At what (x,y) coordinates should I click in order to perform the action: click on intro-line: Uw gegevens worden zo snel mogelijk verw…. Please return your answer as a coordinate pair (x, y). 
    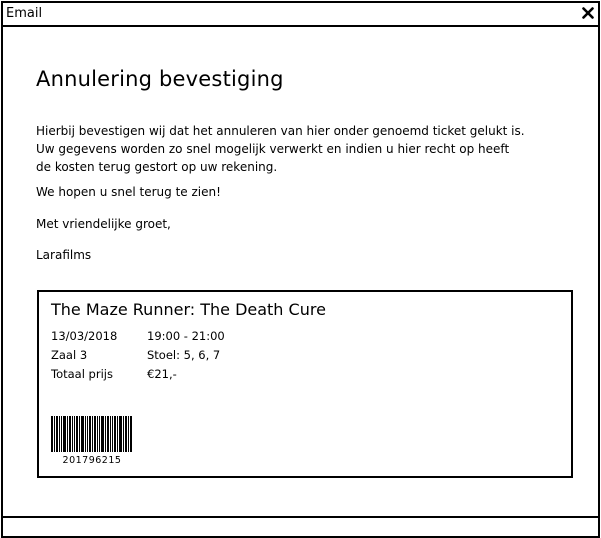
    Looking at the image, I should click on (273, 149).